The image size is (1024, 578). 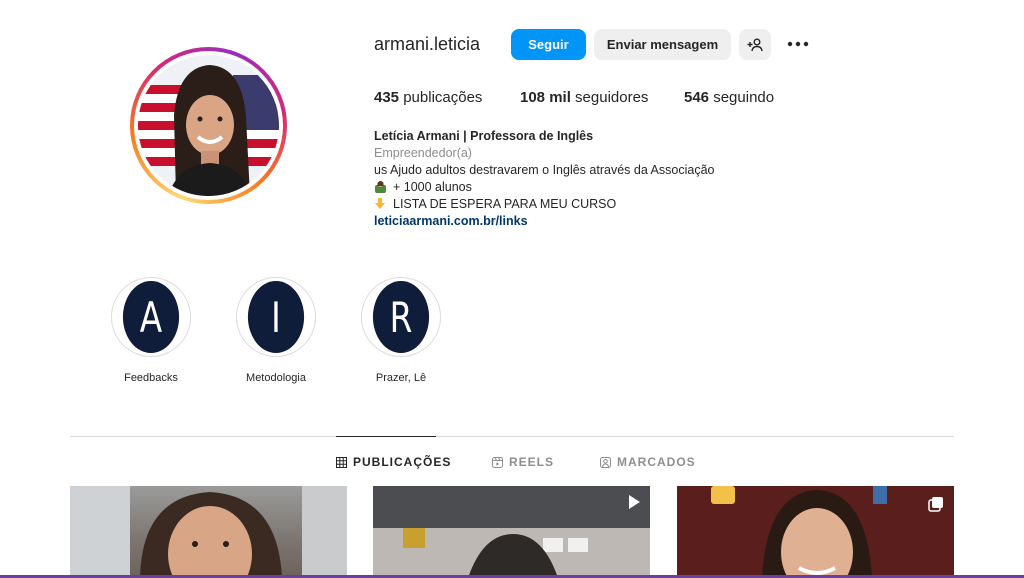 What do you see at coordinates (656, 462) in the screenshot?
I see `tab-label: MARCADOS` at bounding box center [656, 462].